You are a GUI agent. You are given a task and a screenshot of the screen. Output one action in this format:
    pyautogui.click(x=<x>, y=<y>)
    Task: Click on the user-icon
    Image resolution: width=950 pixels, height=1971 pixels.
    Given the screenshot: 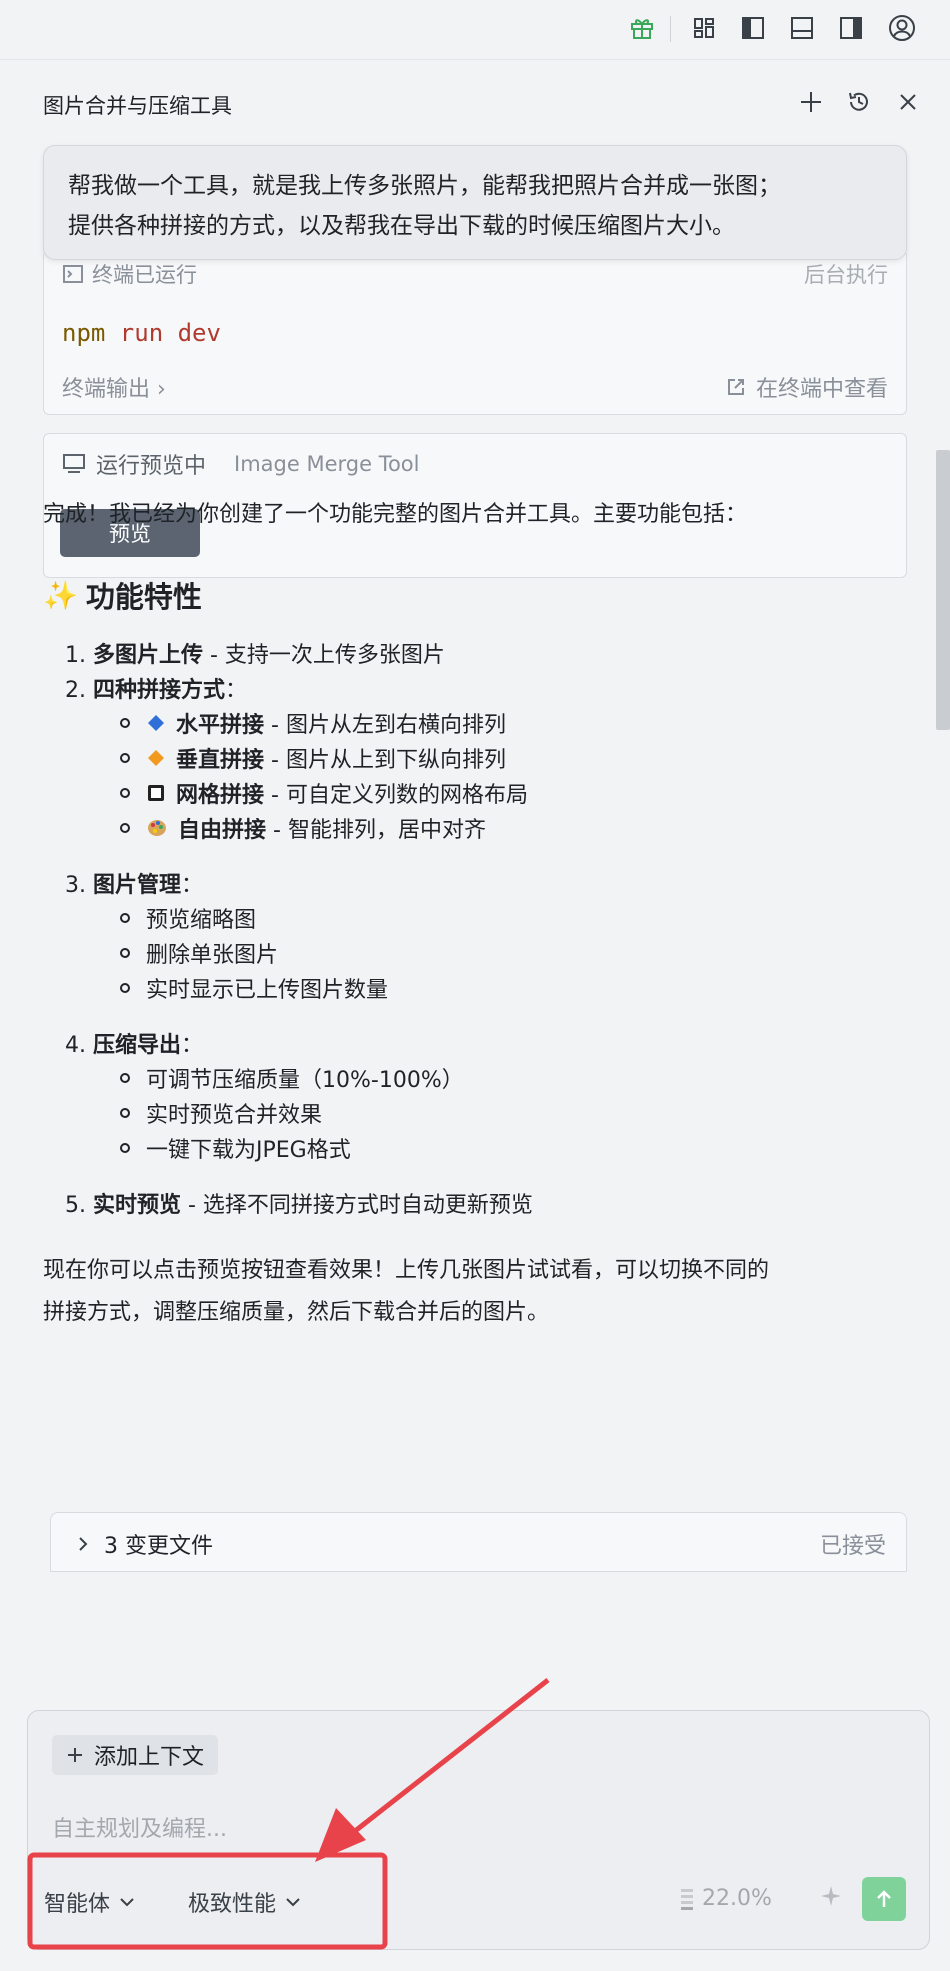 What is the action you would take?
    pyautogui.click(x=902, y=28)
    